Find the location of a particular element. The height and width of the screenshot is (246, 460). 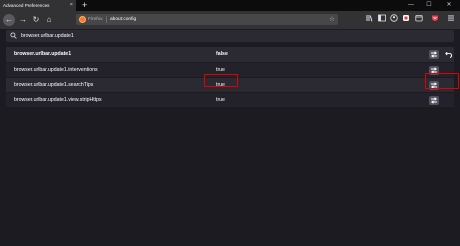

reload-button: ↻ is located at coordinates (36, 20).